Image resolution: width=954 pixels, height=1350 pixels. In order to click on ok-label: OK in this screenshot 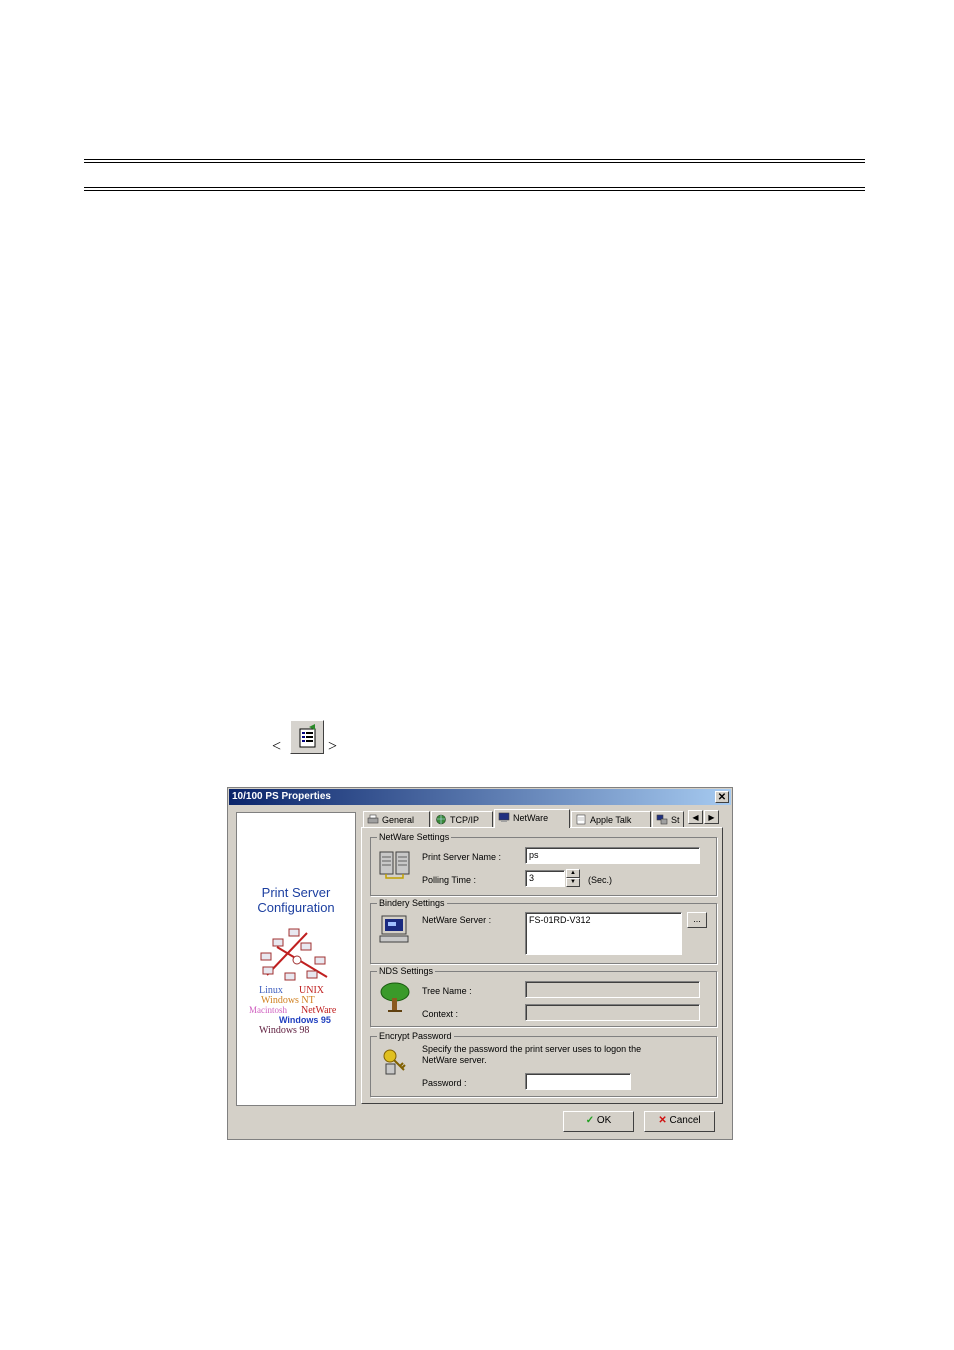, I will do `click(604, 1120)`.